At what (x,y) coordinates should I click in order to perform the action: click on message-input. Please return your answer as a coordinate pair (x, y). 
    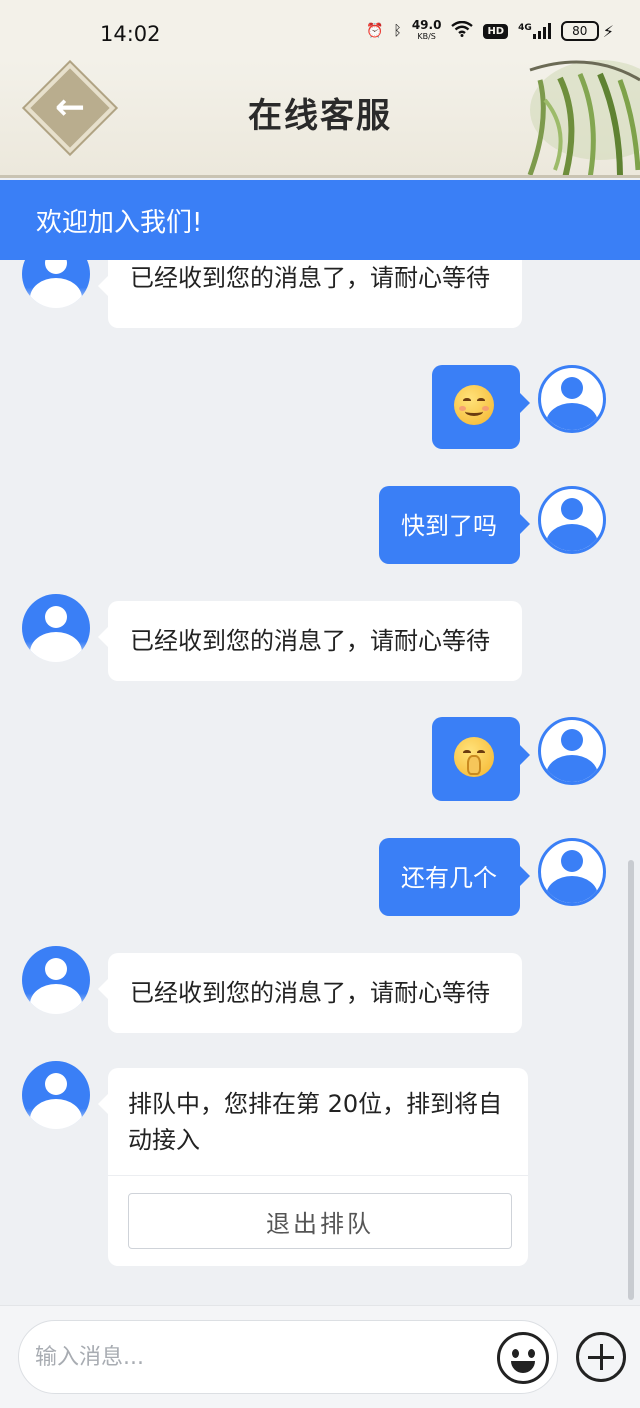
    Looking at the image, I should click on (260, 1357).